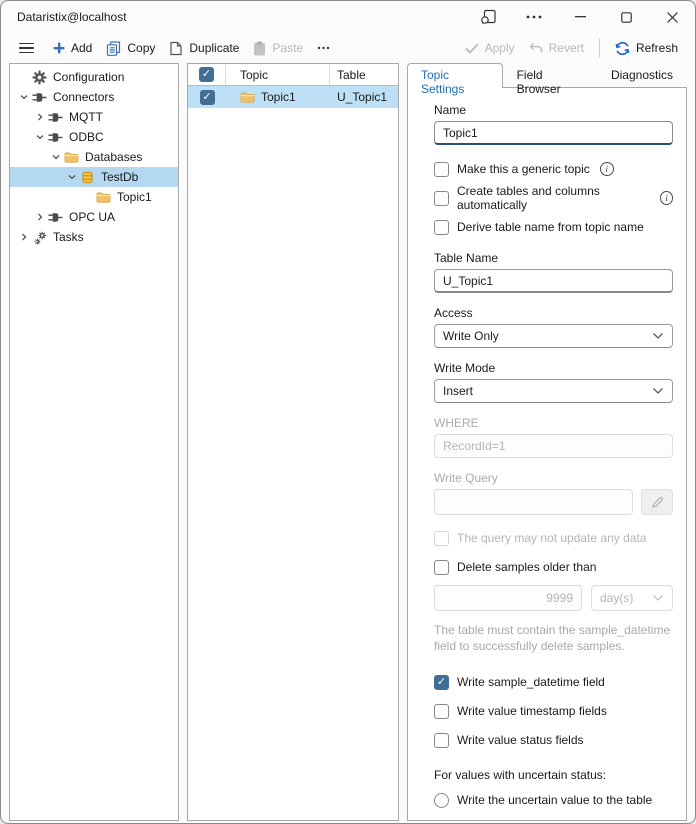 Image resolution: width=696 pixels, height=824 pixels. Describe the element at coordinates (553, 227) in the screenshot. I see `derive-name-option: Derive table name from topic name` at that location.